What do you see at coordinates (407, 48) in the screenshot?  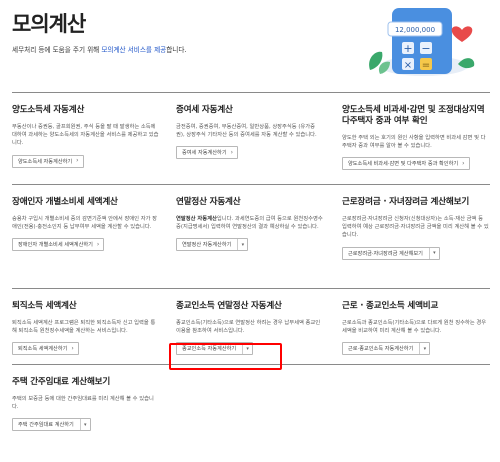 I see `plus-icon: +` at bounding box center [407, 48].